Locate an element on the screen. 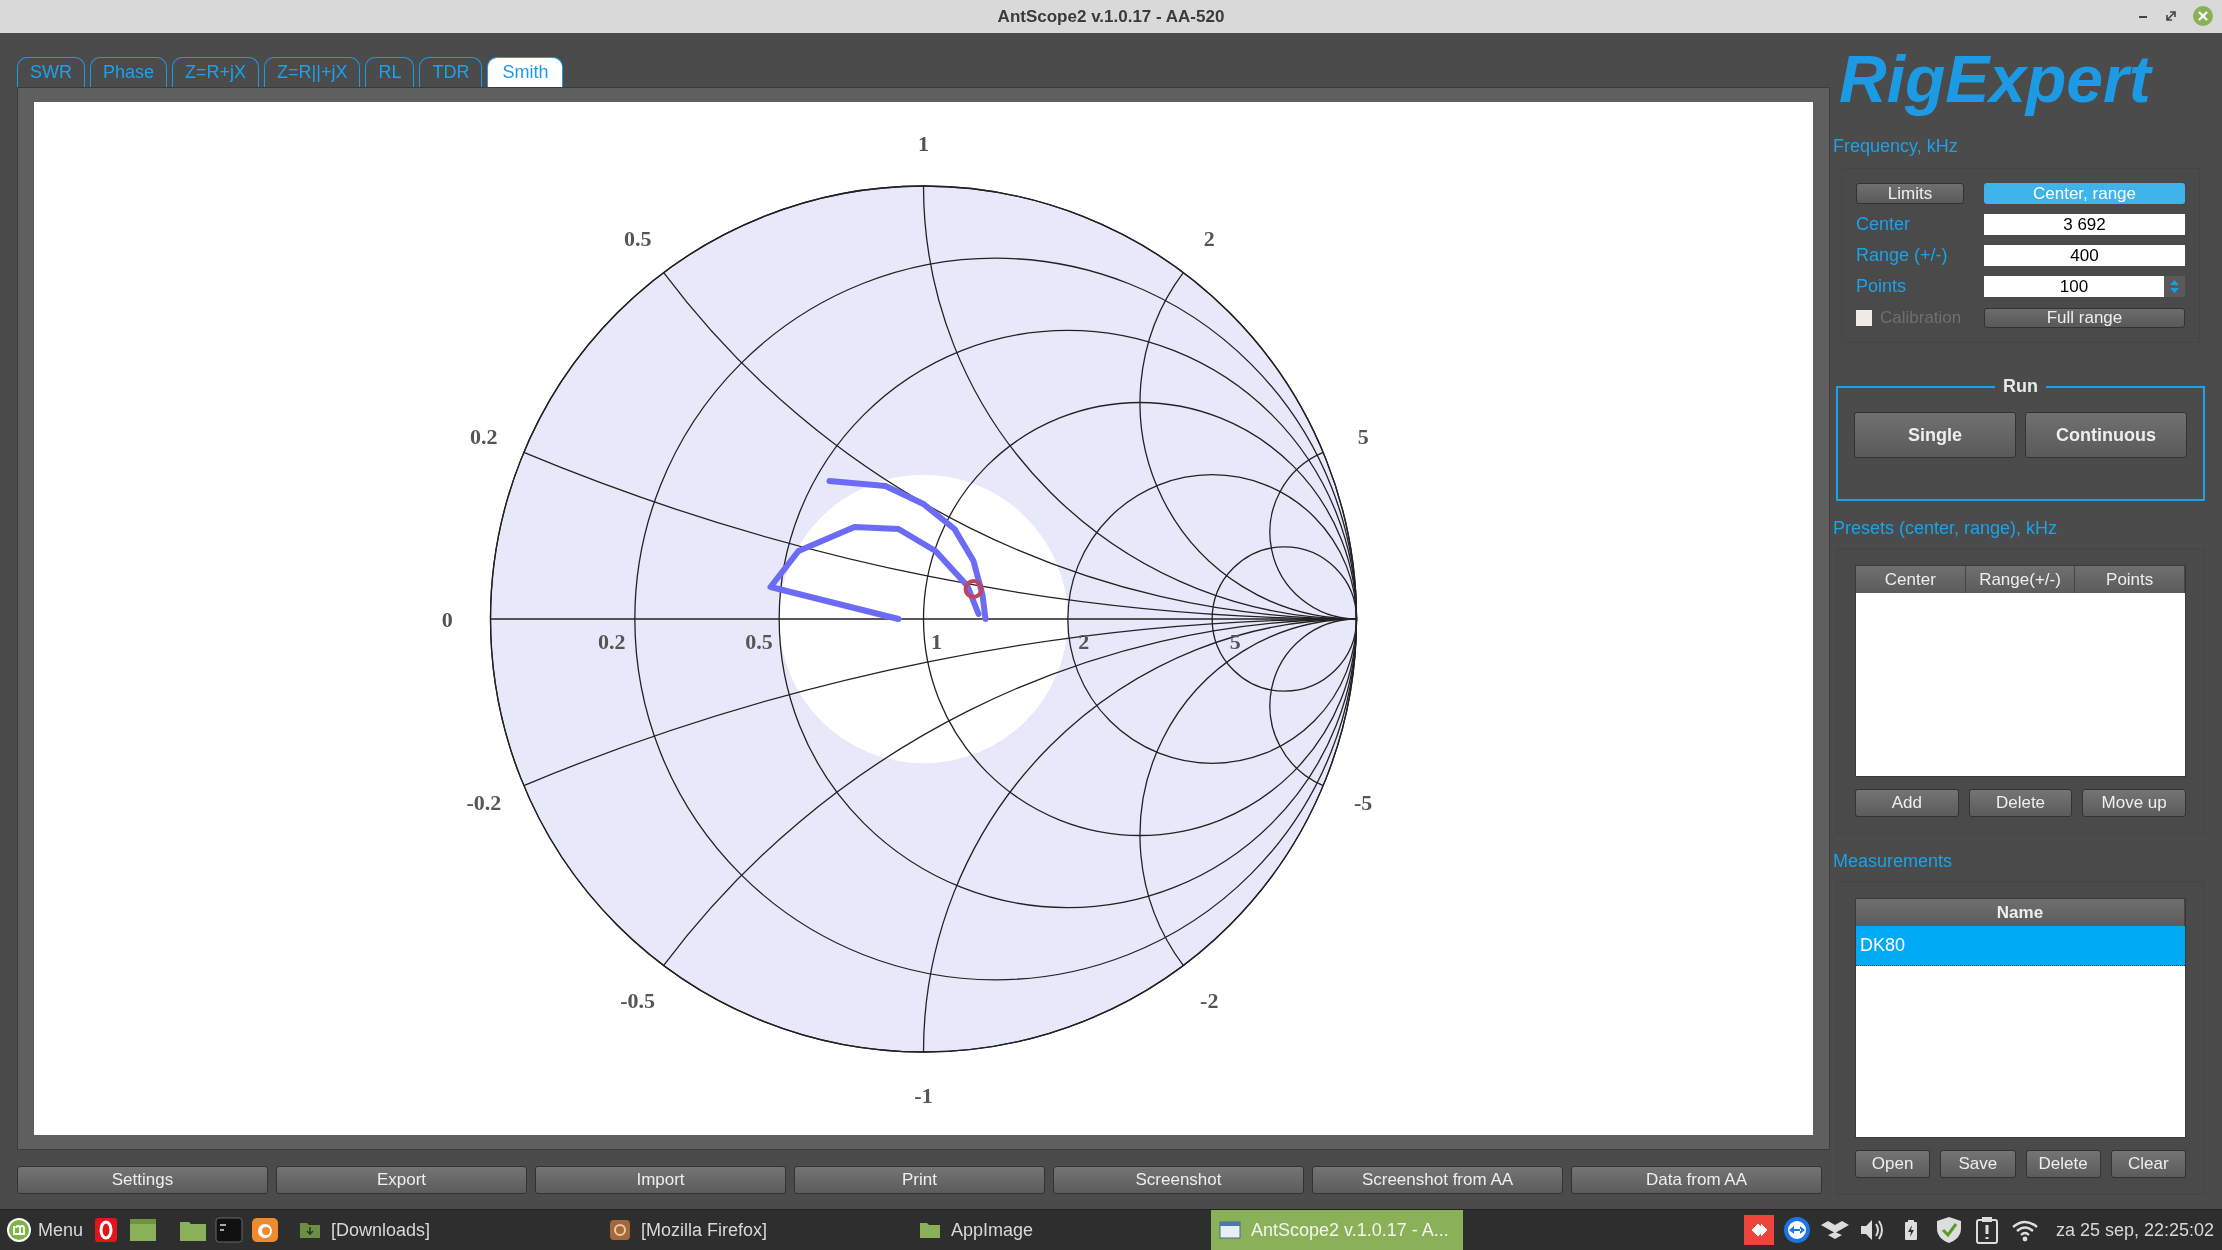 The image size is (2222, 1250). run-button: Single is located at coordinates (1935, 435).